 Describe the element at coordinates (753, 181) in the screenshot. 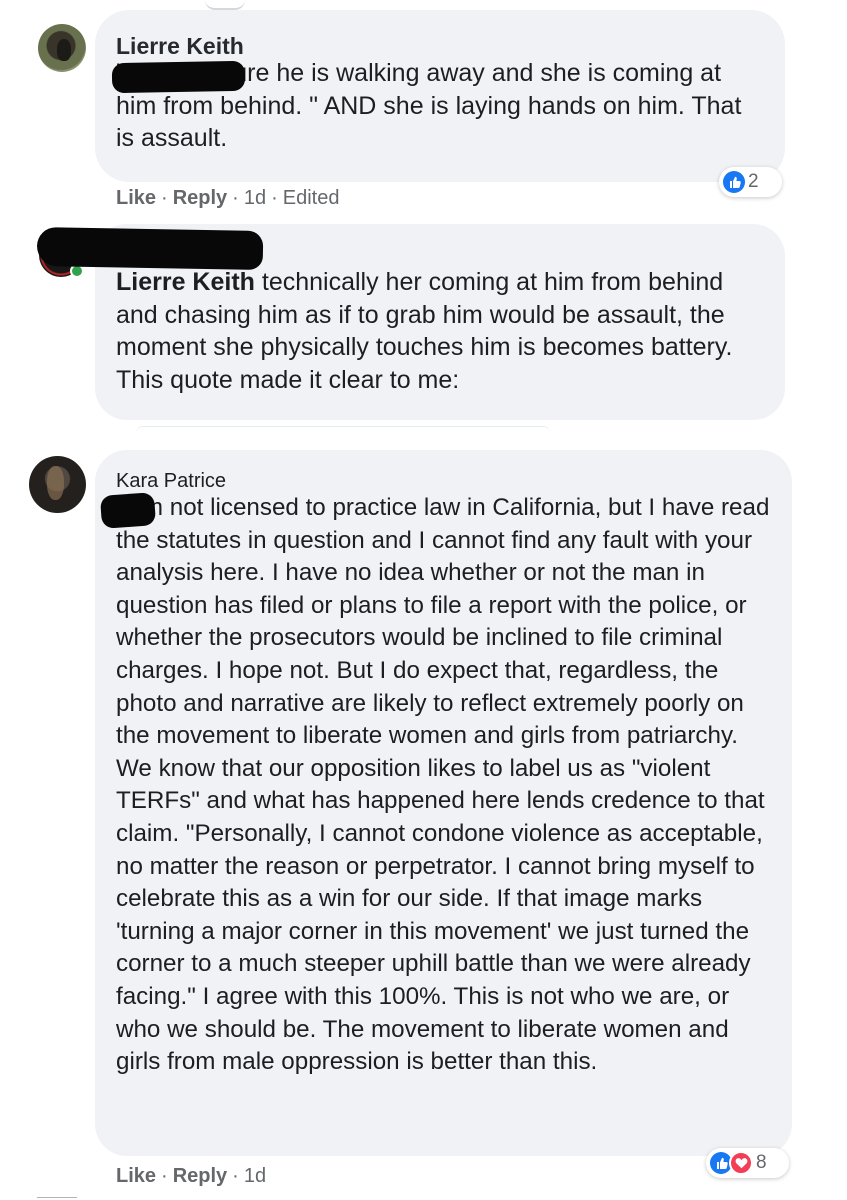

I see `reaction-count: 2` at that location.